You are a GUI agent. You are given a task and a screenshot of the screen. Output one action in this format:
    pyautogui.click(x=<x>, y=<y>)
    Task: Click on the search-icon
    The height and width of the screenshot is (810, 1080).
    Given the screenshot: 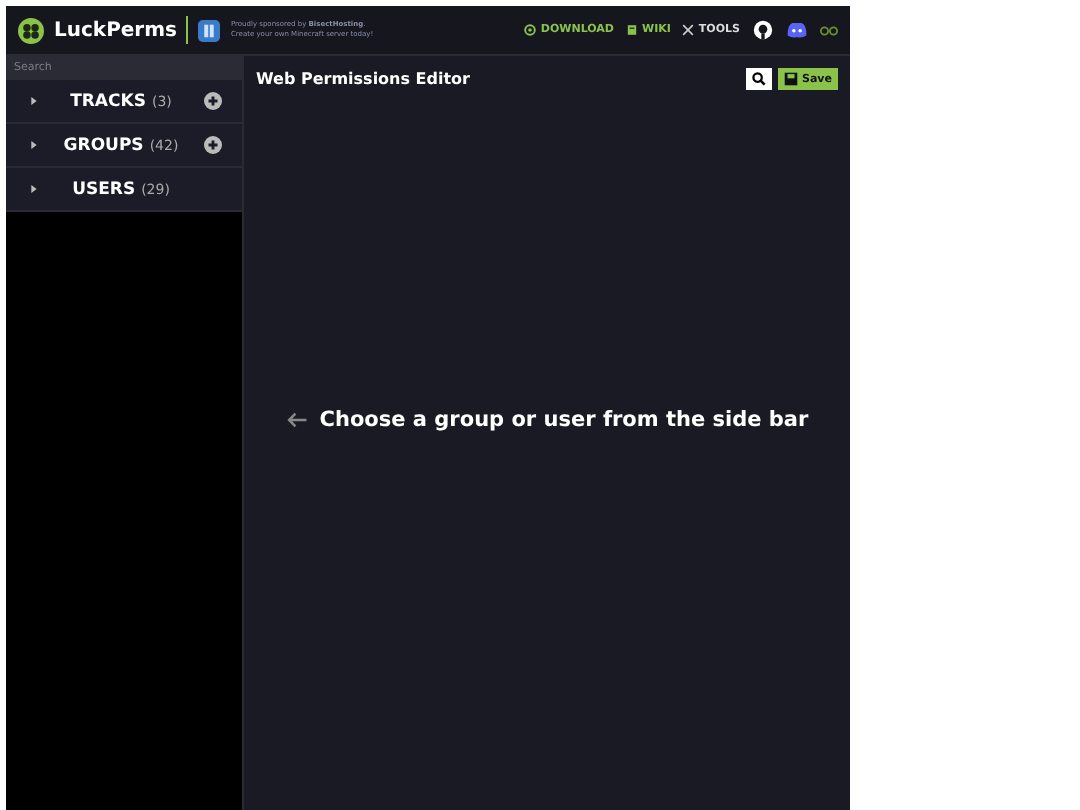 What is the action you would take?
    pyautogui.click(x=759, y=79)
    